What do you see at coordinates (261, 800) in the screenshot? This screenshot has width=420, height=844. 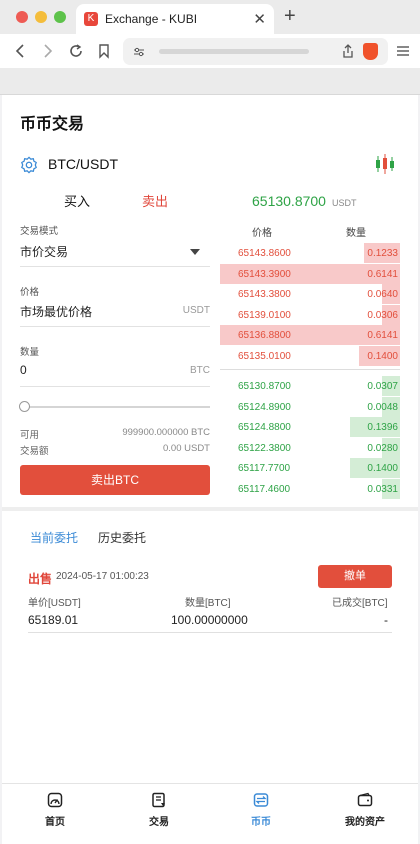 I see `exchange-icon` at bounding box center [261, 800].